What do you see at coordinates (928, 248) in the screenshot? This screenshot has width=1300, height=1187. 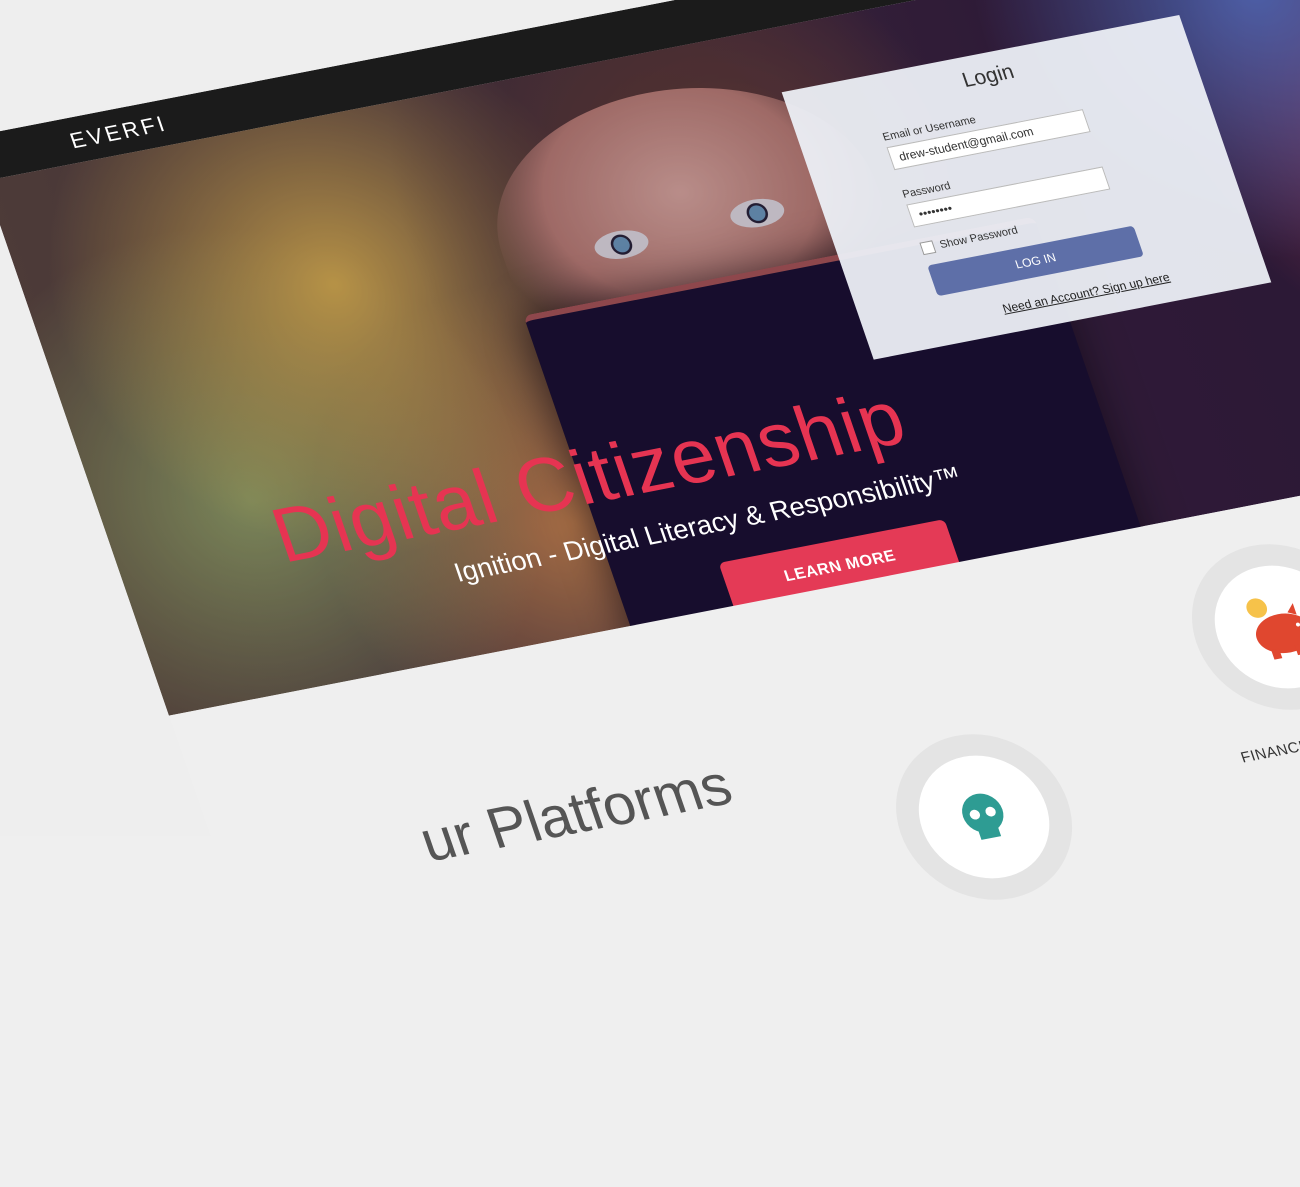 I see `show-password-checkbox` at bounding box center [928, 248].